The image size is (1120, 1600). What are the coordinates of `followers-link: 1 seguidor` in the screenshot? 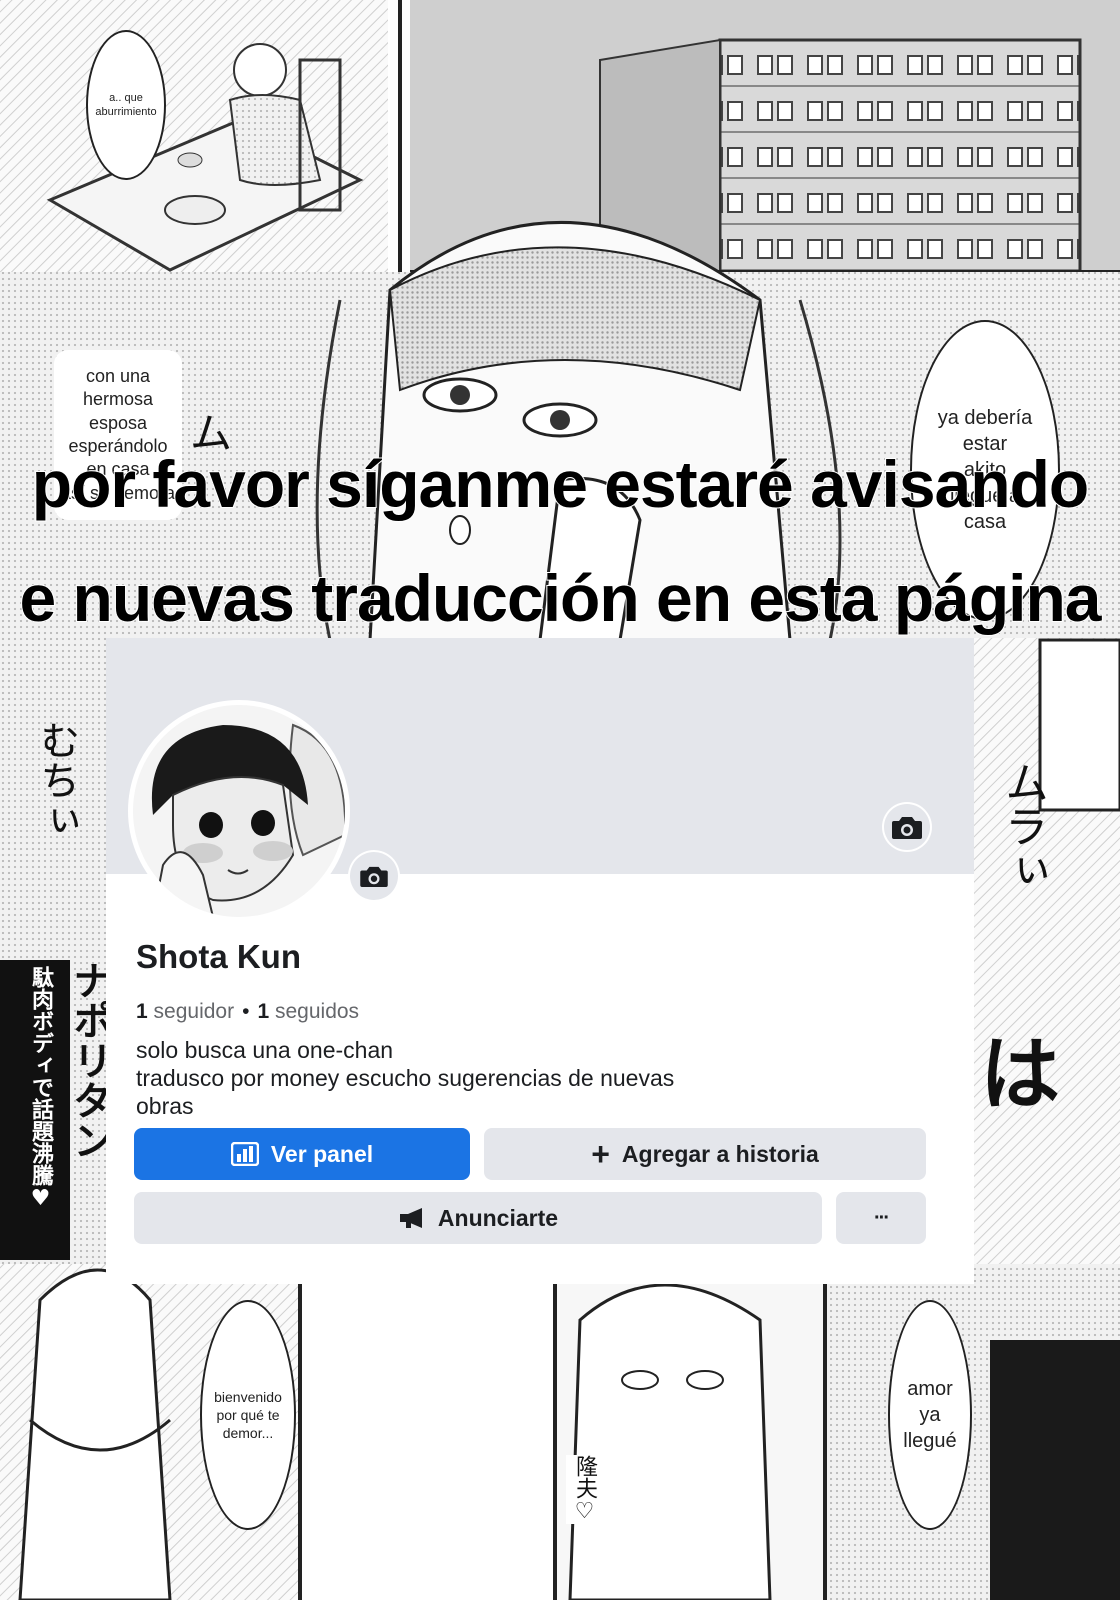 It's located at (185, 1012).